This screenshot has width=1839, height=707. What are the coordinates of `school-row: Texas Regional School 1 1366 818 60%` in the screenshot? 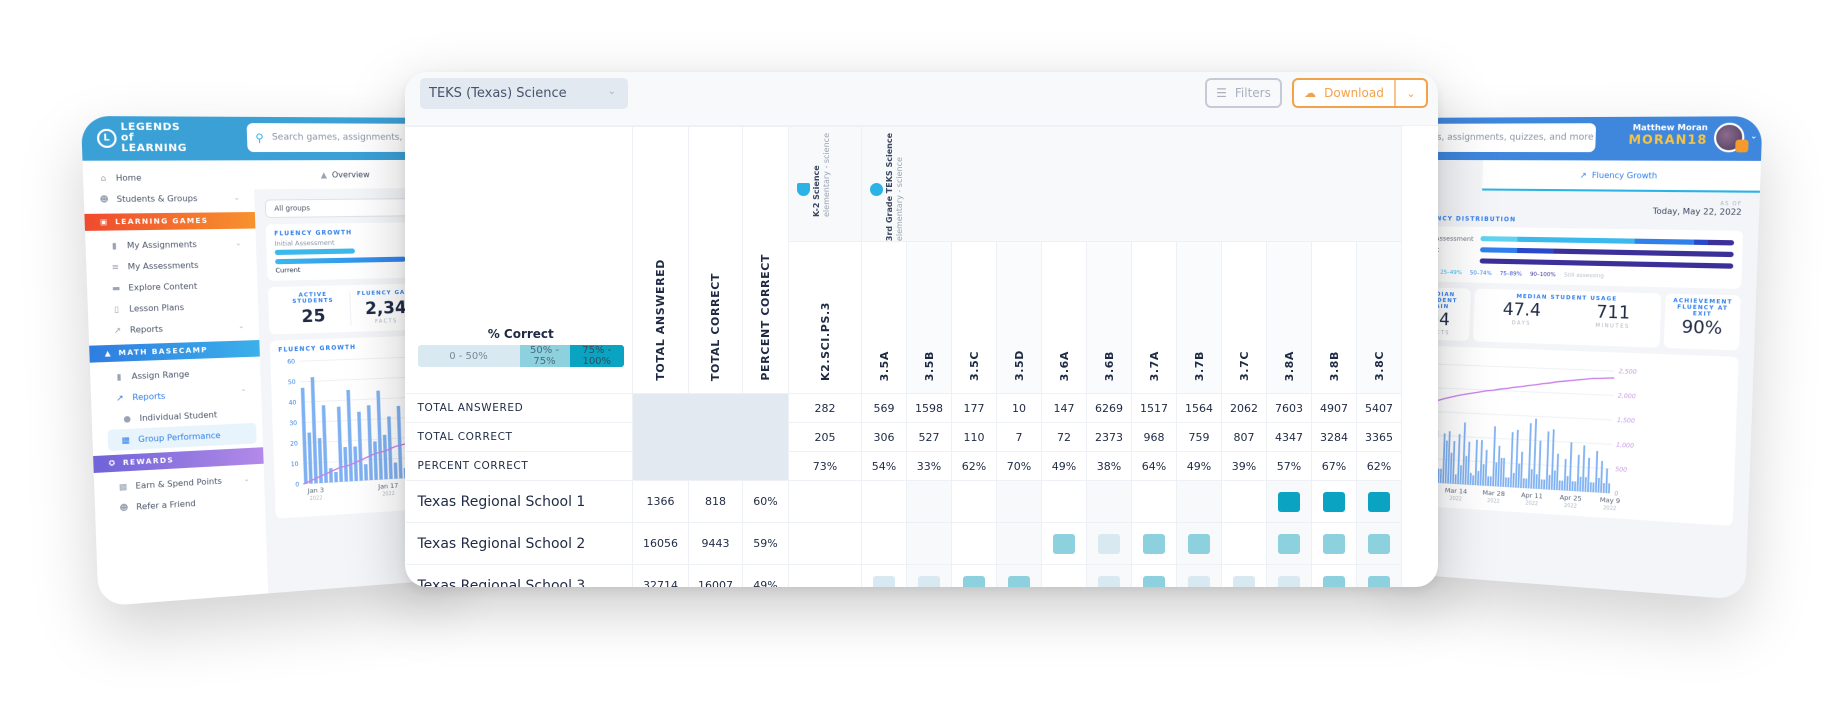 It's located at (903, 502).